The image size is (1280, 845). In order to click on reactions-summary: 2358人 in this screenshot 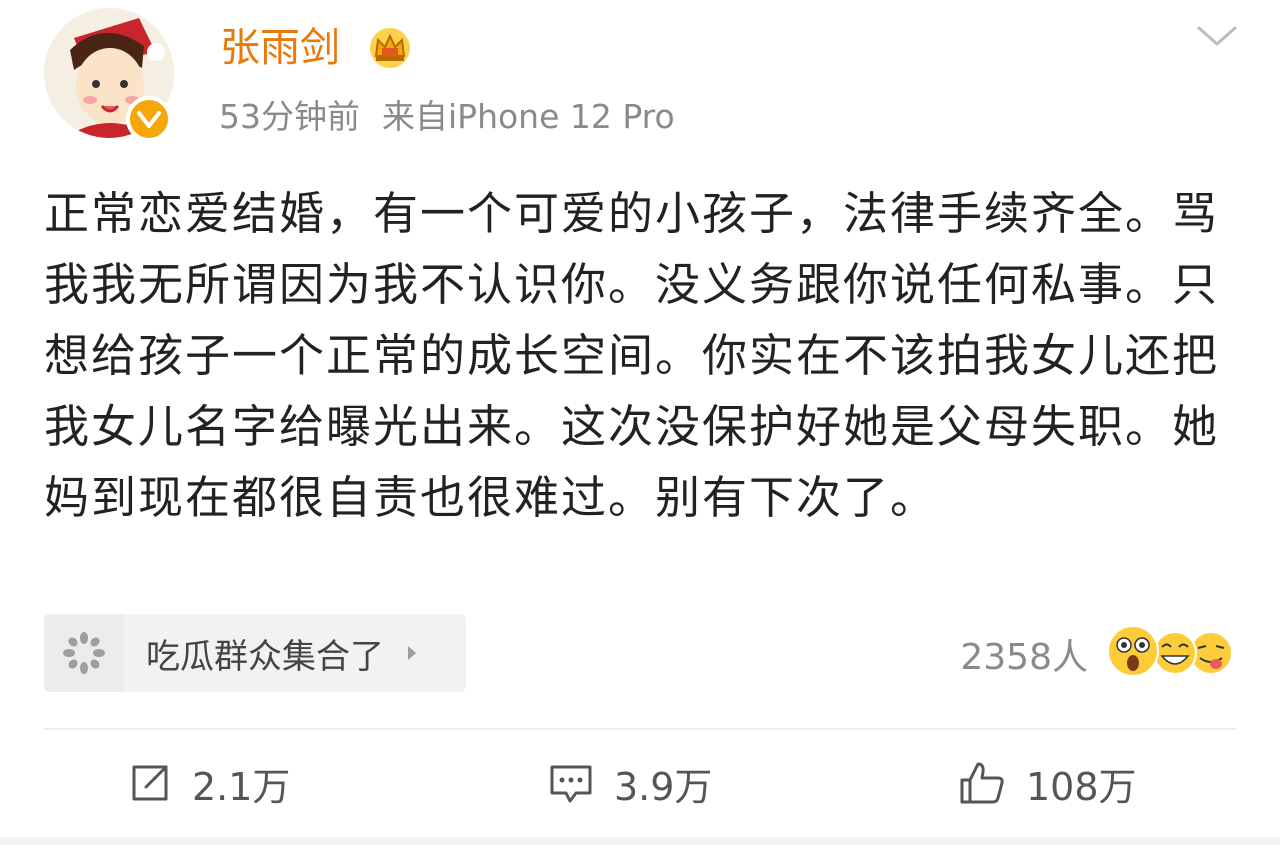, I will do `click(1098, 654)`.